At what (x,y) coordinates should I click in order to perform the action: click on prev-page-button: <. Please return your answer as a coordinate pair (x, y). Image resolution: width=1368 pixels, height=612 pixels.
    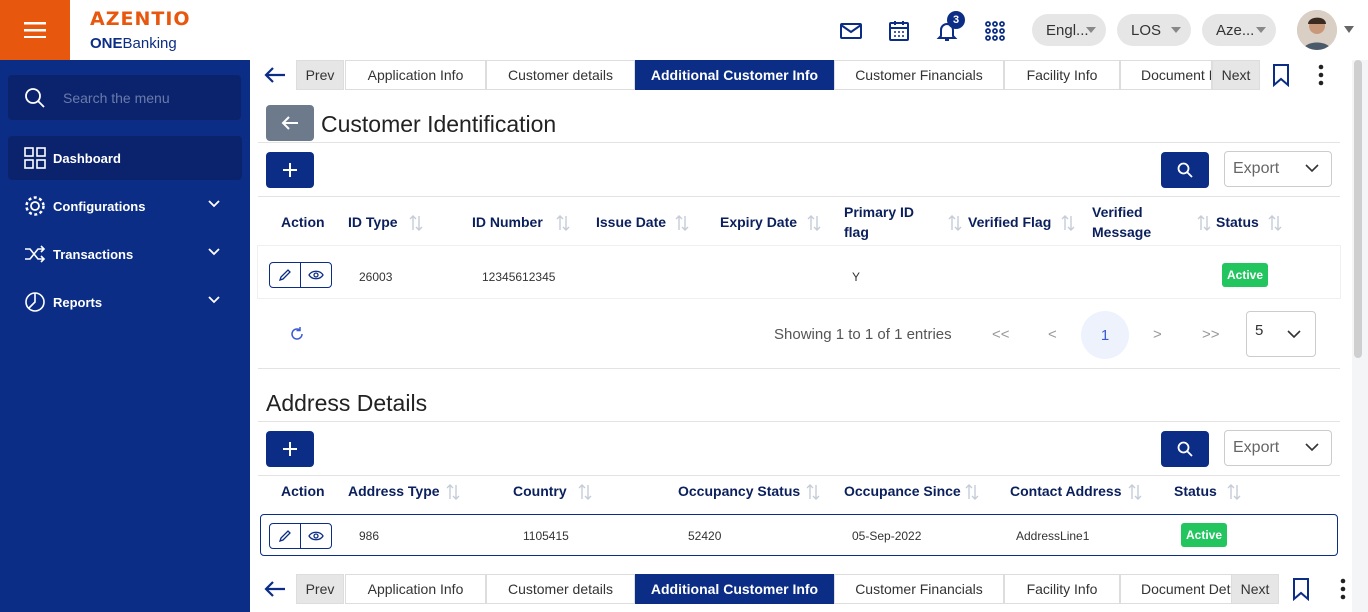
    Looking at the image, I should click on (1052, 334).